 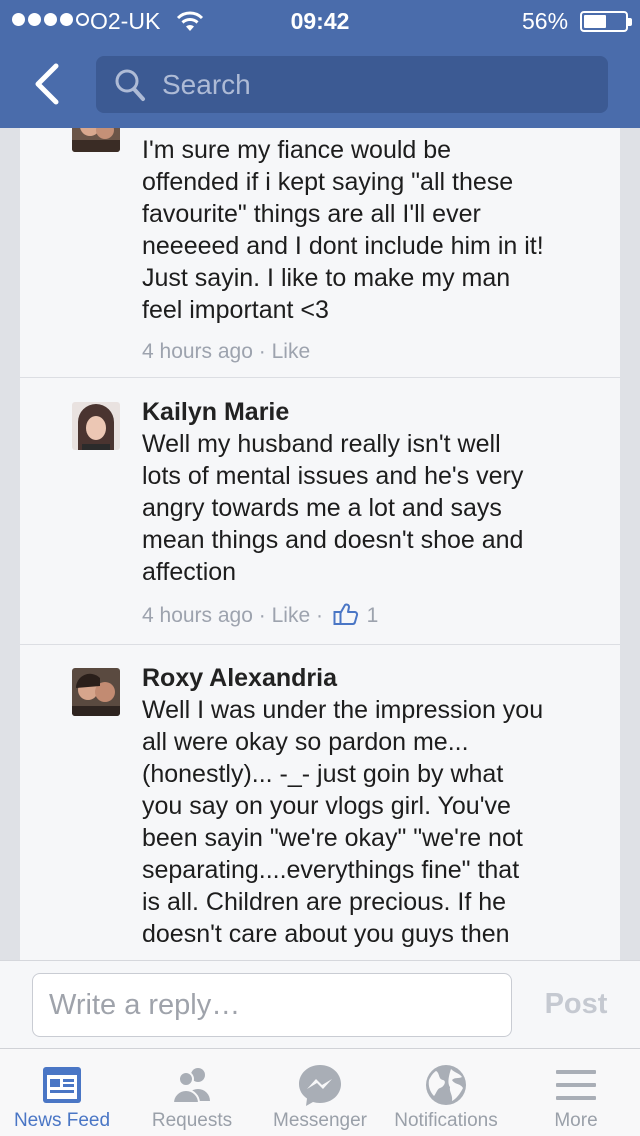 I want to click on like-count: 1, so click(x=372, y=615).